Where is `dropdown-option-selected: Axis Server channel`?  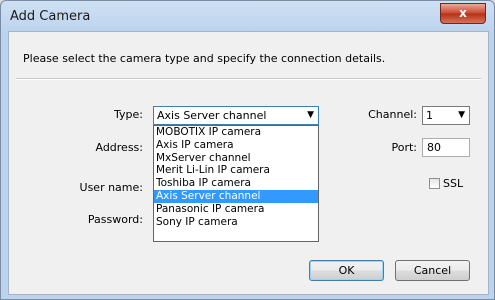 dropdown-option-selected: Axis Server channel is located at coordinates (236, 196).